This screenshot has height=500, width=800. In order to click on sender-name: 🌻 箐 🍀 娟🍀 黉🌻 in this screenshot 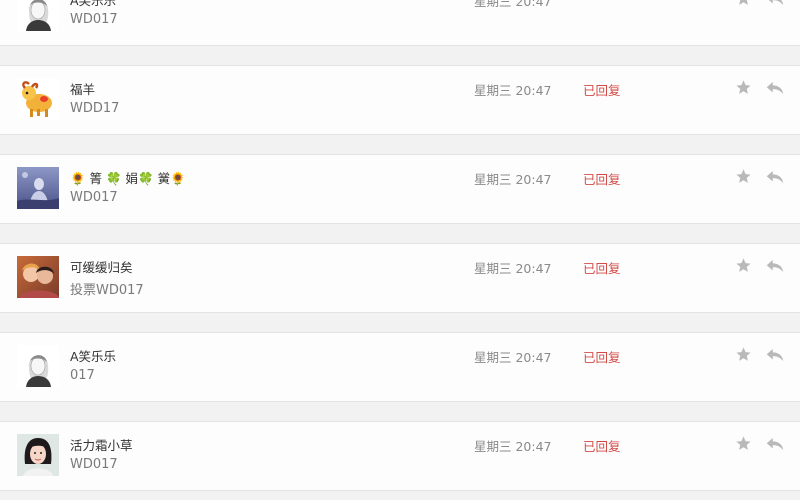, I will do `click(128, 178)`.